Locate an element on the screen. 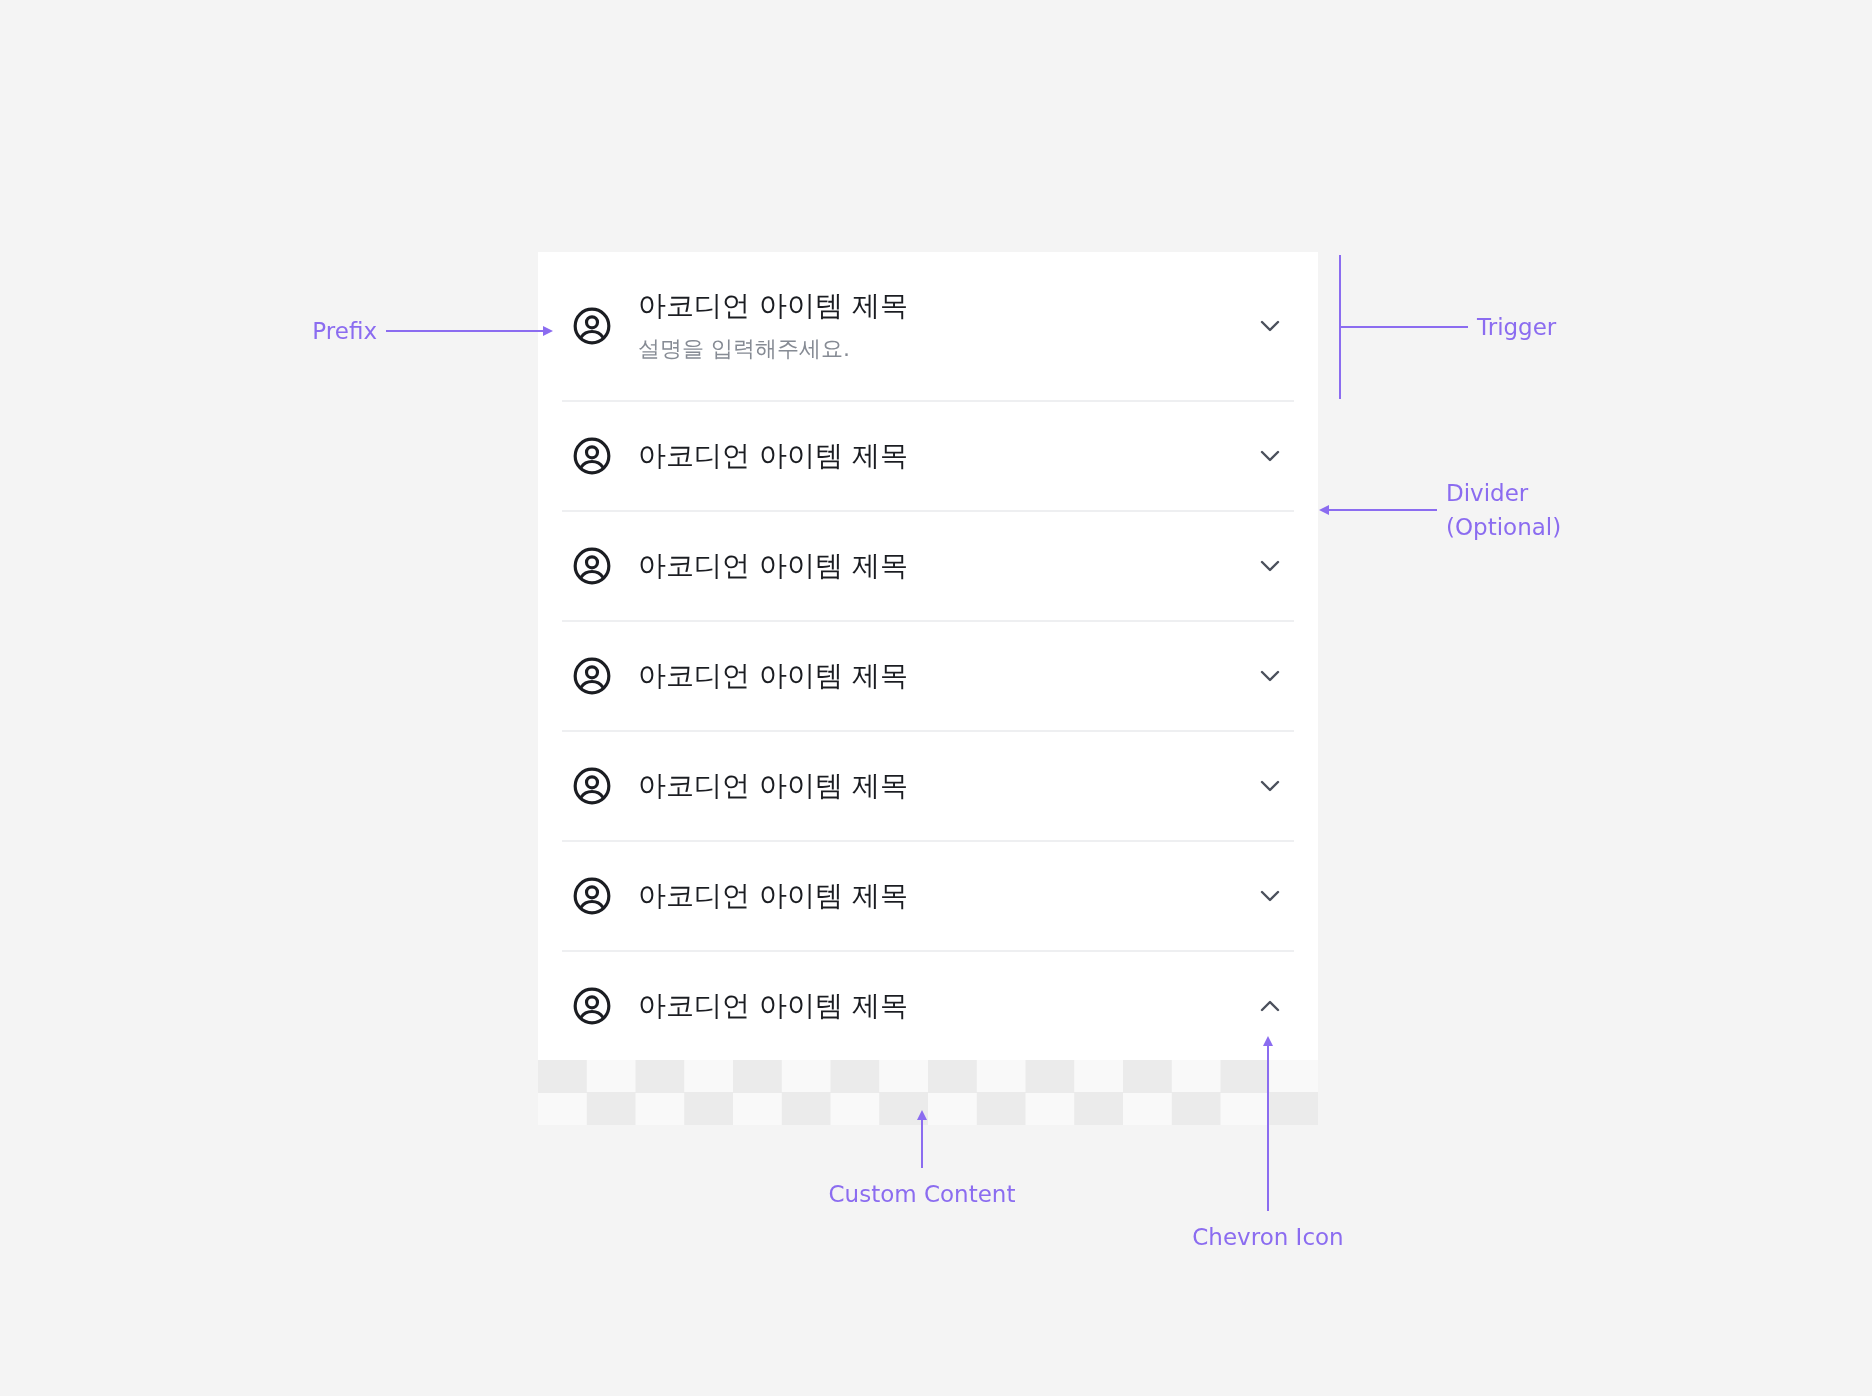 The width and height of the screenshot is (1872, 1396). annotation-label: Prefix is located at coordinates (344, 331).